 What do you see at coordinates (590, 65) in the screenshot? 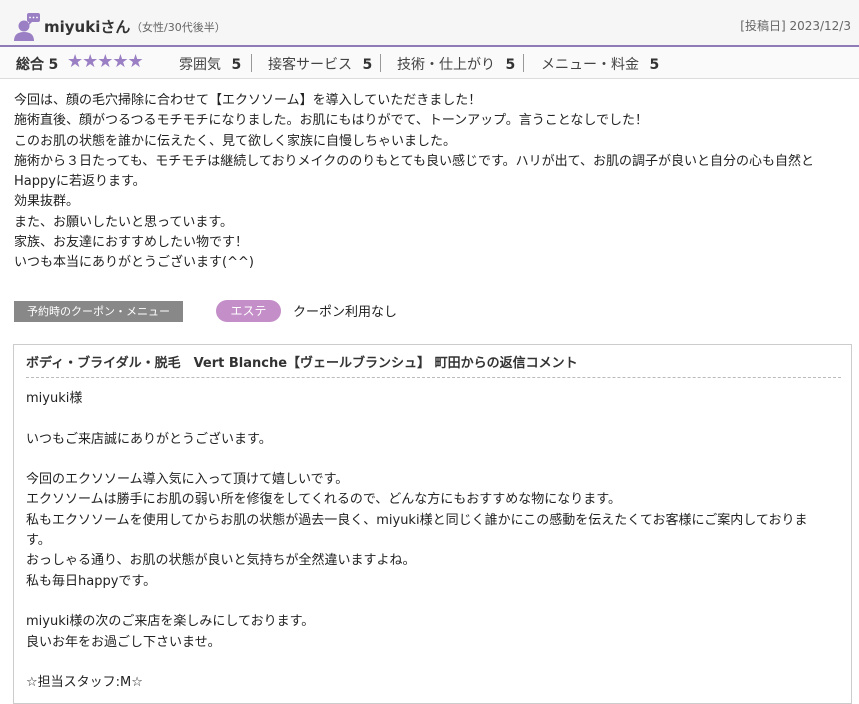
I see `rating-label: メニュー・料金` at bounding box center [590, 65].